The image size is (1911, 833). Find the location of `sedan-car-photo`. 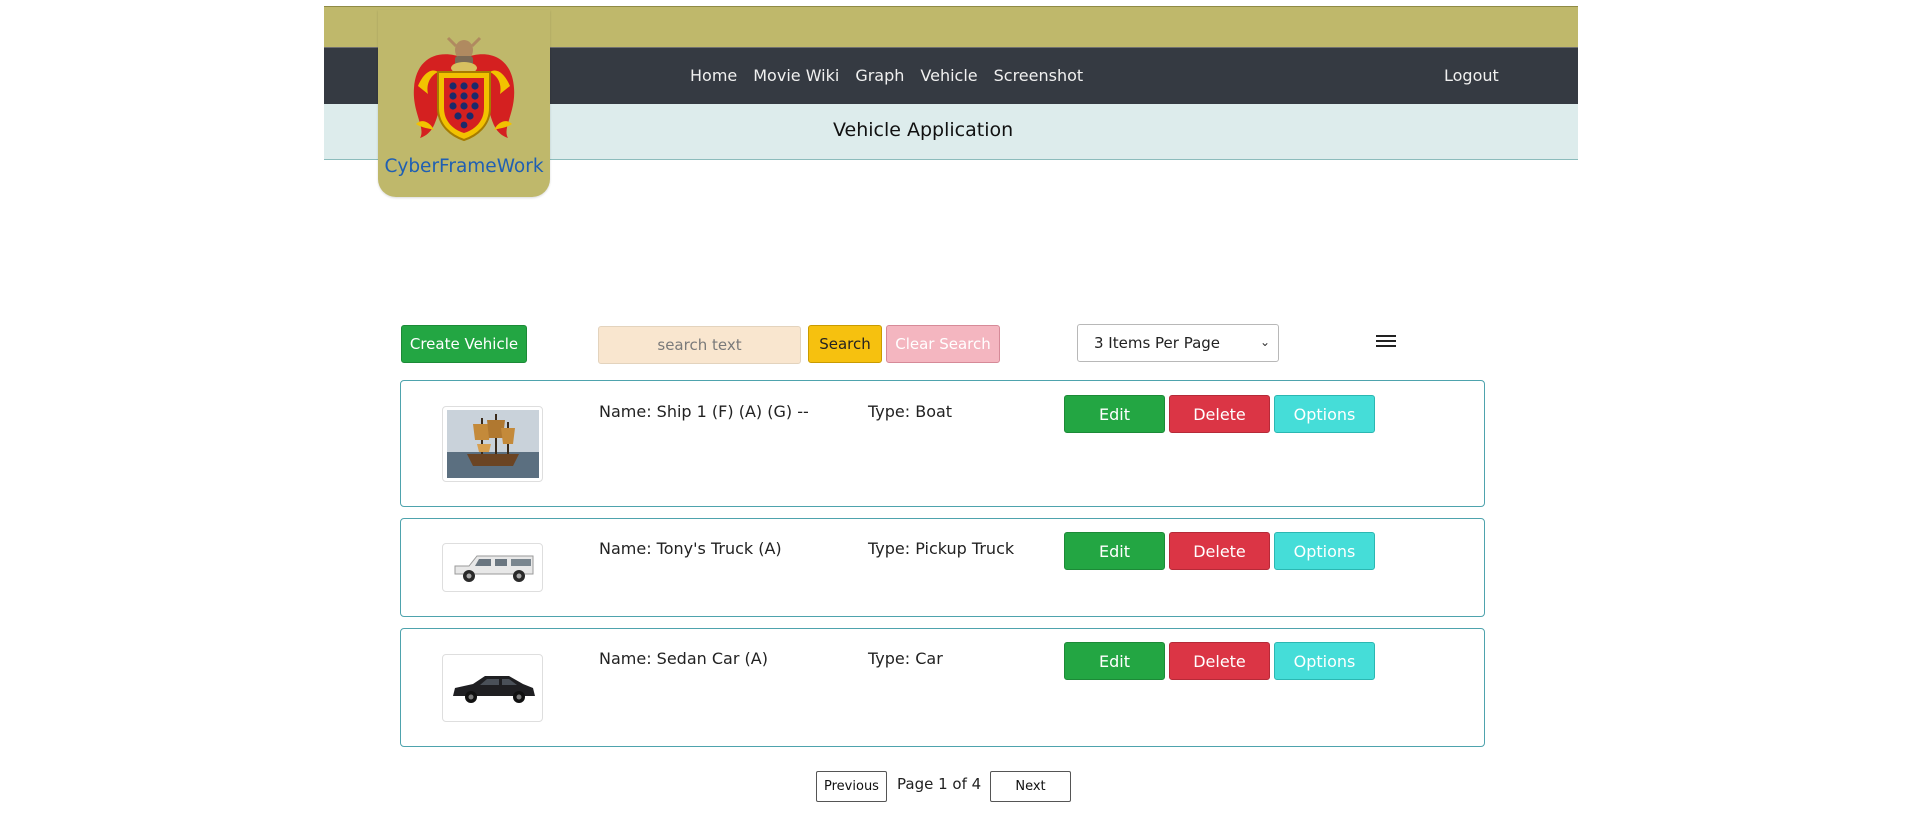

sedan-car-photo is located at coordinates (492, 688).